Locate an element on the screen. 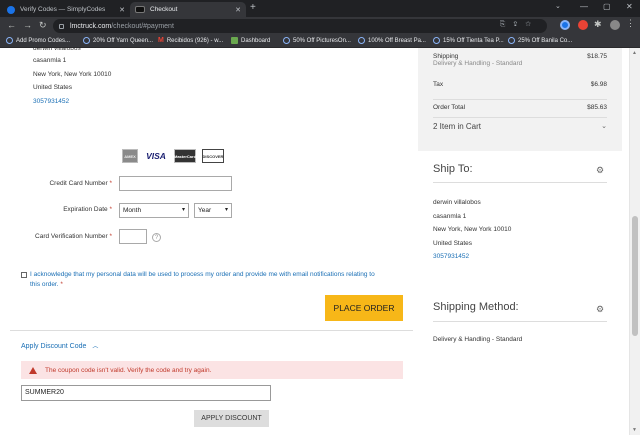 Image resolution: width=640 pixels, height=435 pixels. omnibox-action-icons: ⎘⇪☆ is located at coordinates (519, 25).